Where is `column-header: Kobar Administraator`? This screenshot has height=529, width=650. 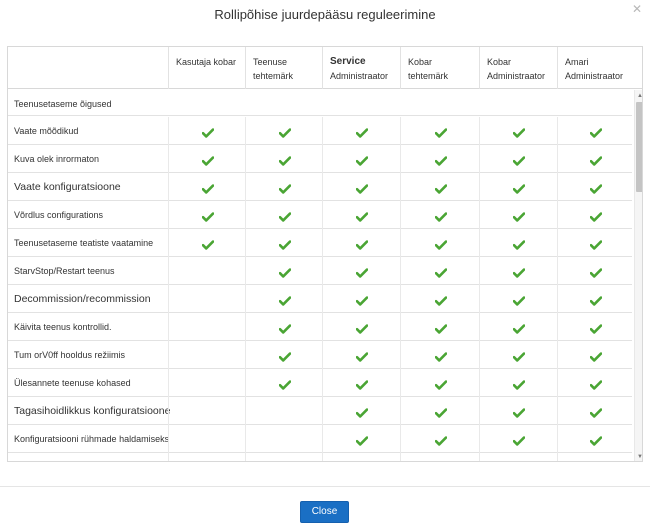 column-header: Kobar Administraator is located at coordinates (518, 68).